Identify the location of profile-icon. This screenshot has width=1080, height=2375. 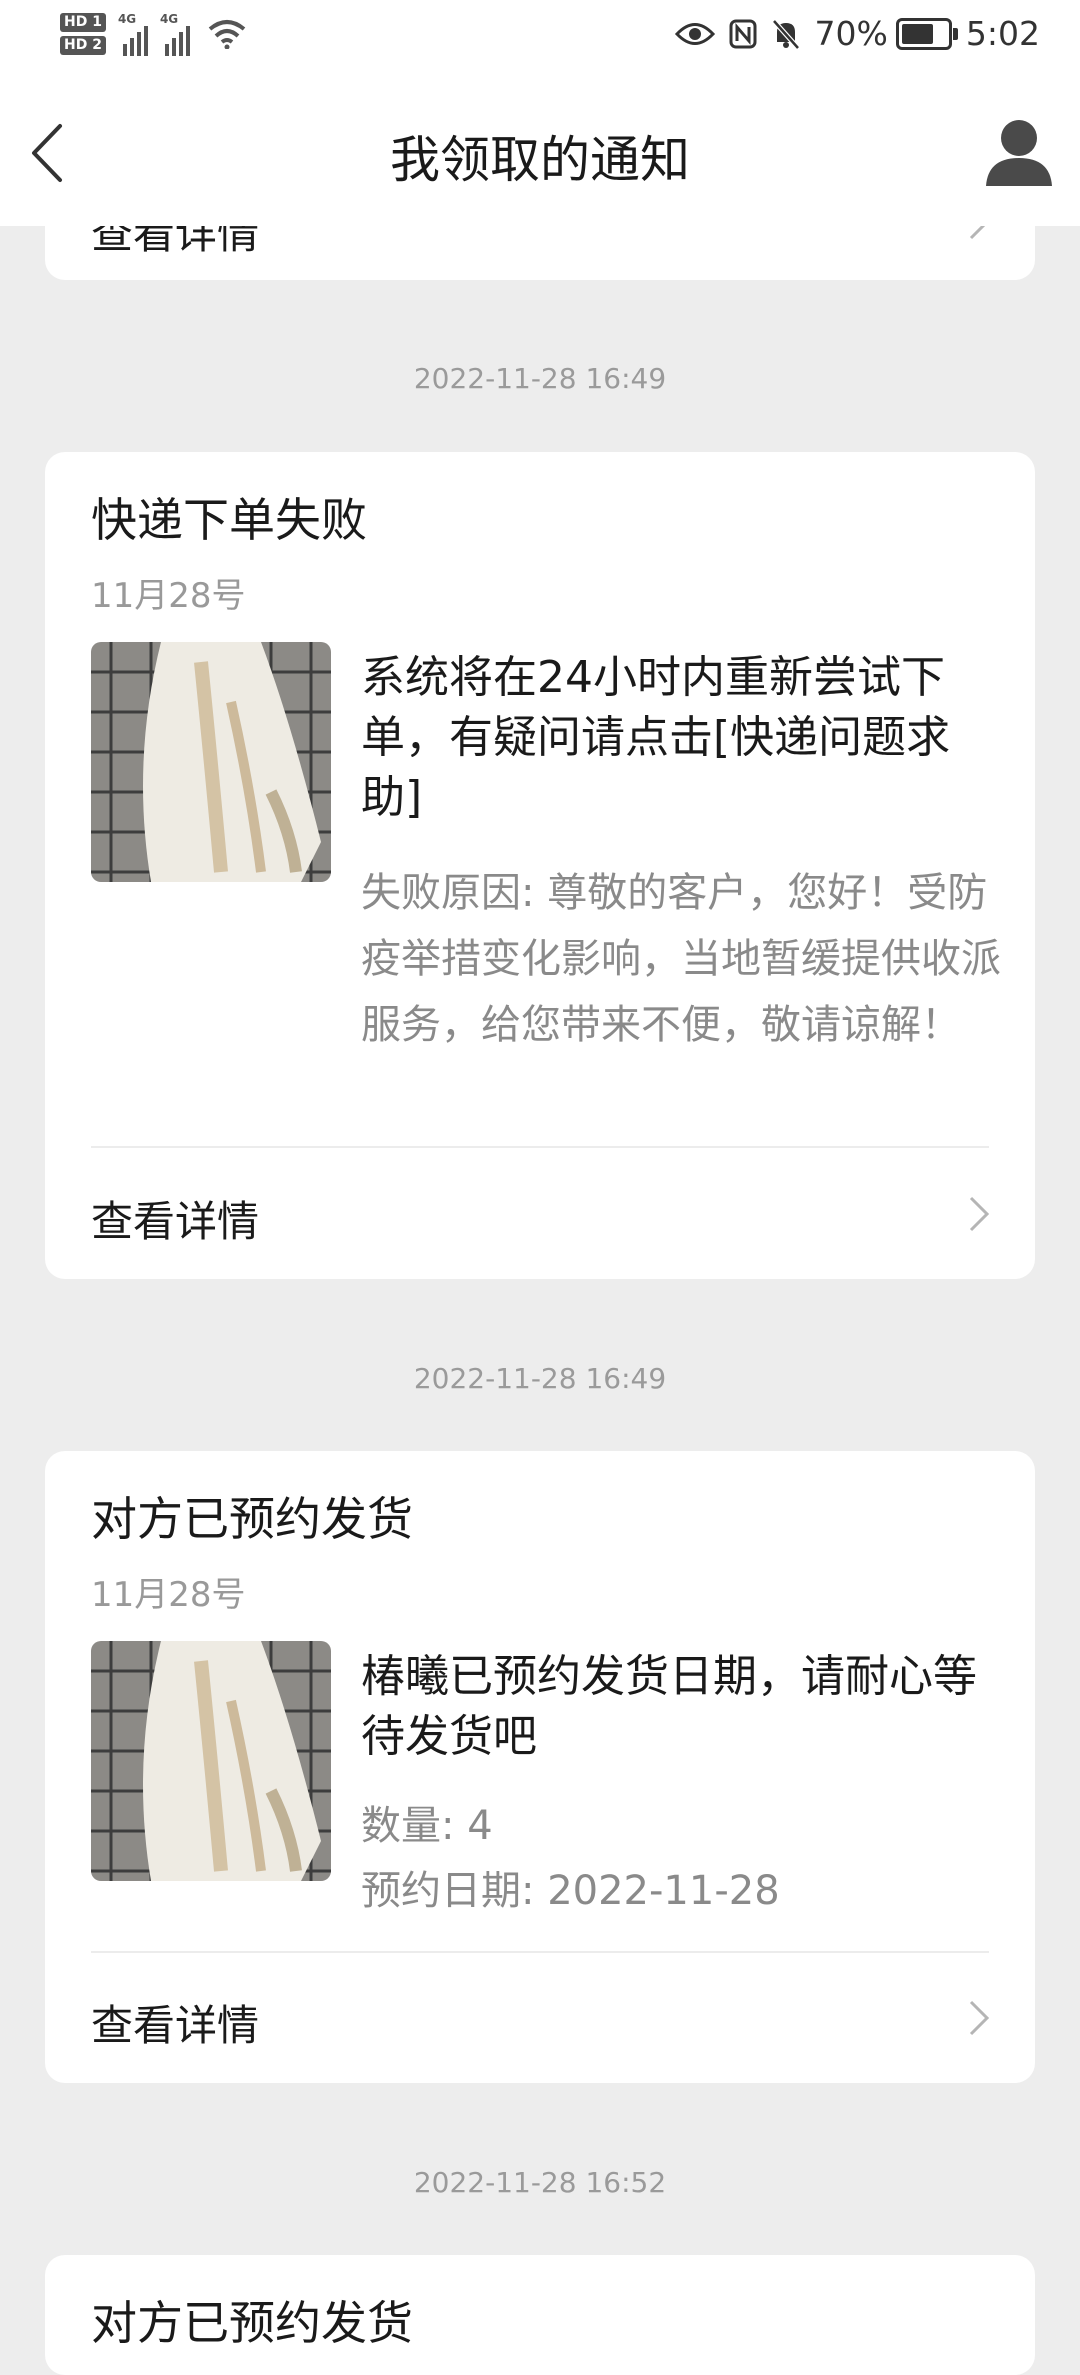
(1019, 152).